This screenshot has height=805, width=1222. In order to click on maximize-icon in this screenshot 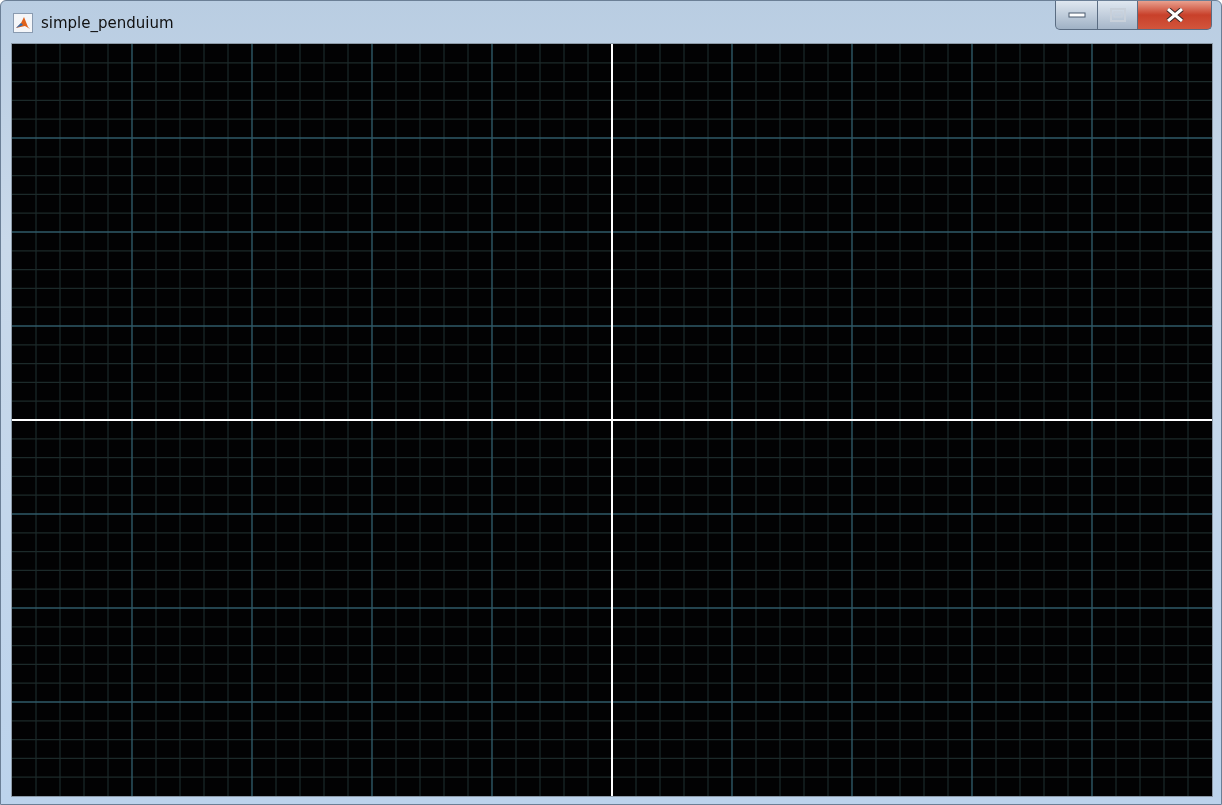, I will do `click(1117, 15)`.